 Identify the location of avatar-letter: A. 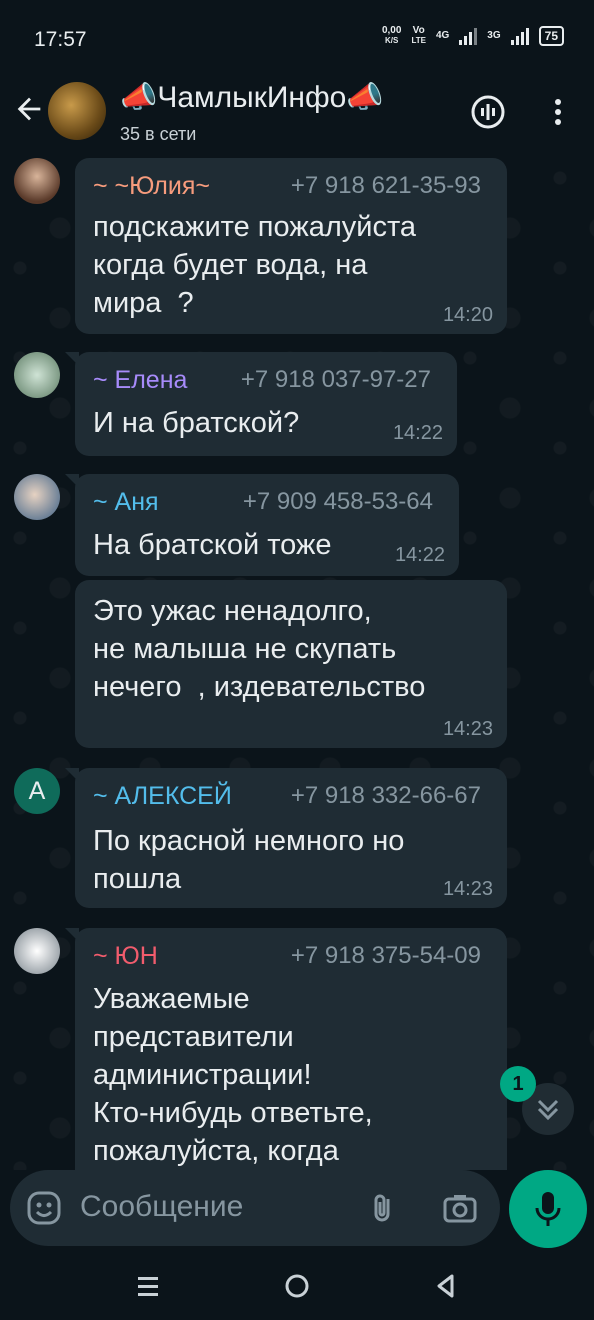
(37, 791).